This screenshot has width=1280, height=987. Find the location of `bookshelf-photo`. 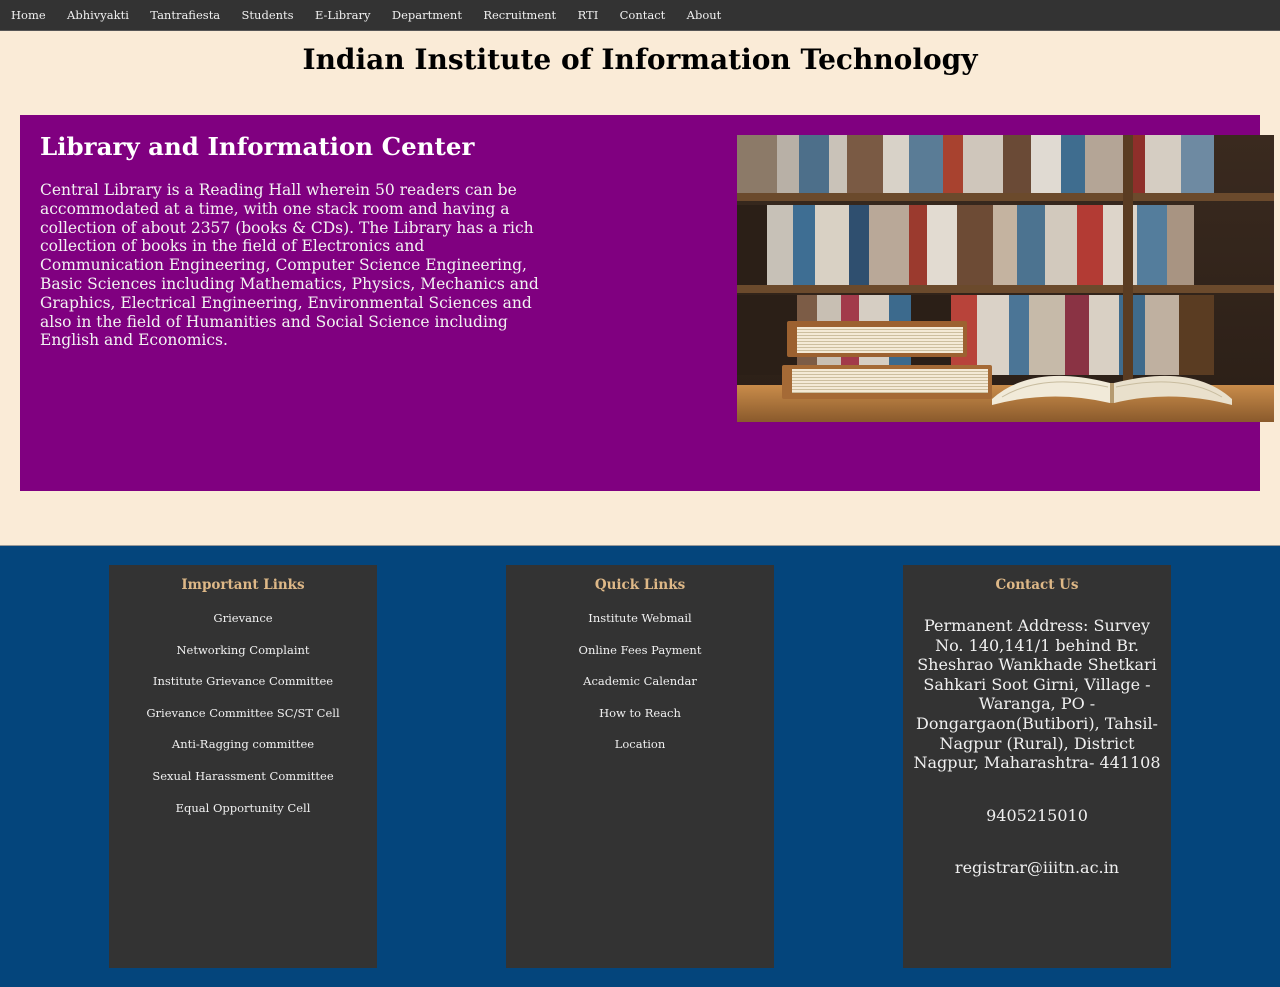

bookshelf-photo is located at coordinates (1005, 278).